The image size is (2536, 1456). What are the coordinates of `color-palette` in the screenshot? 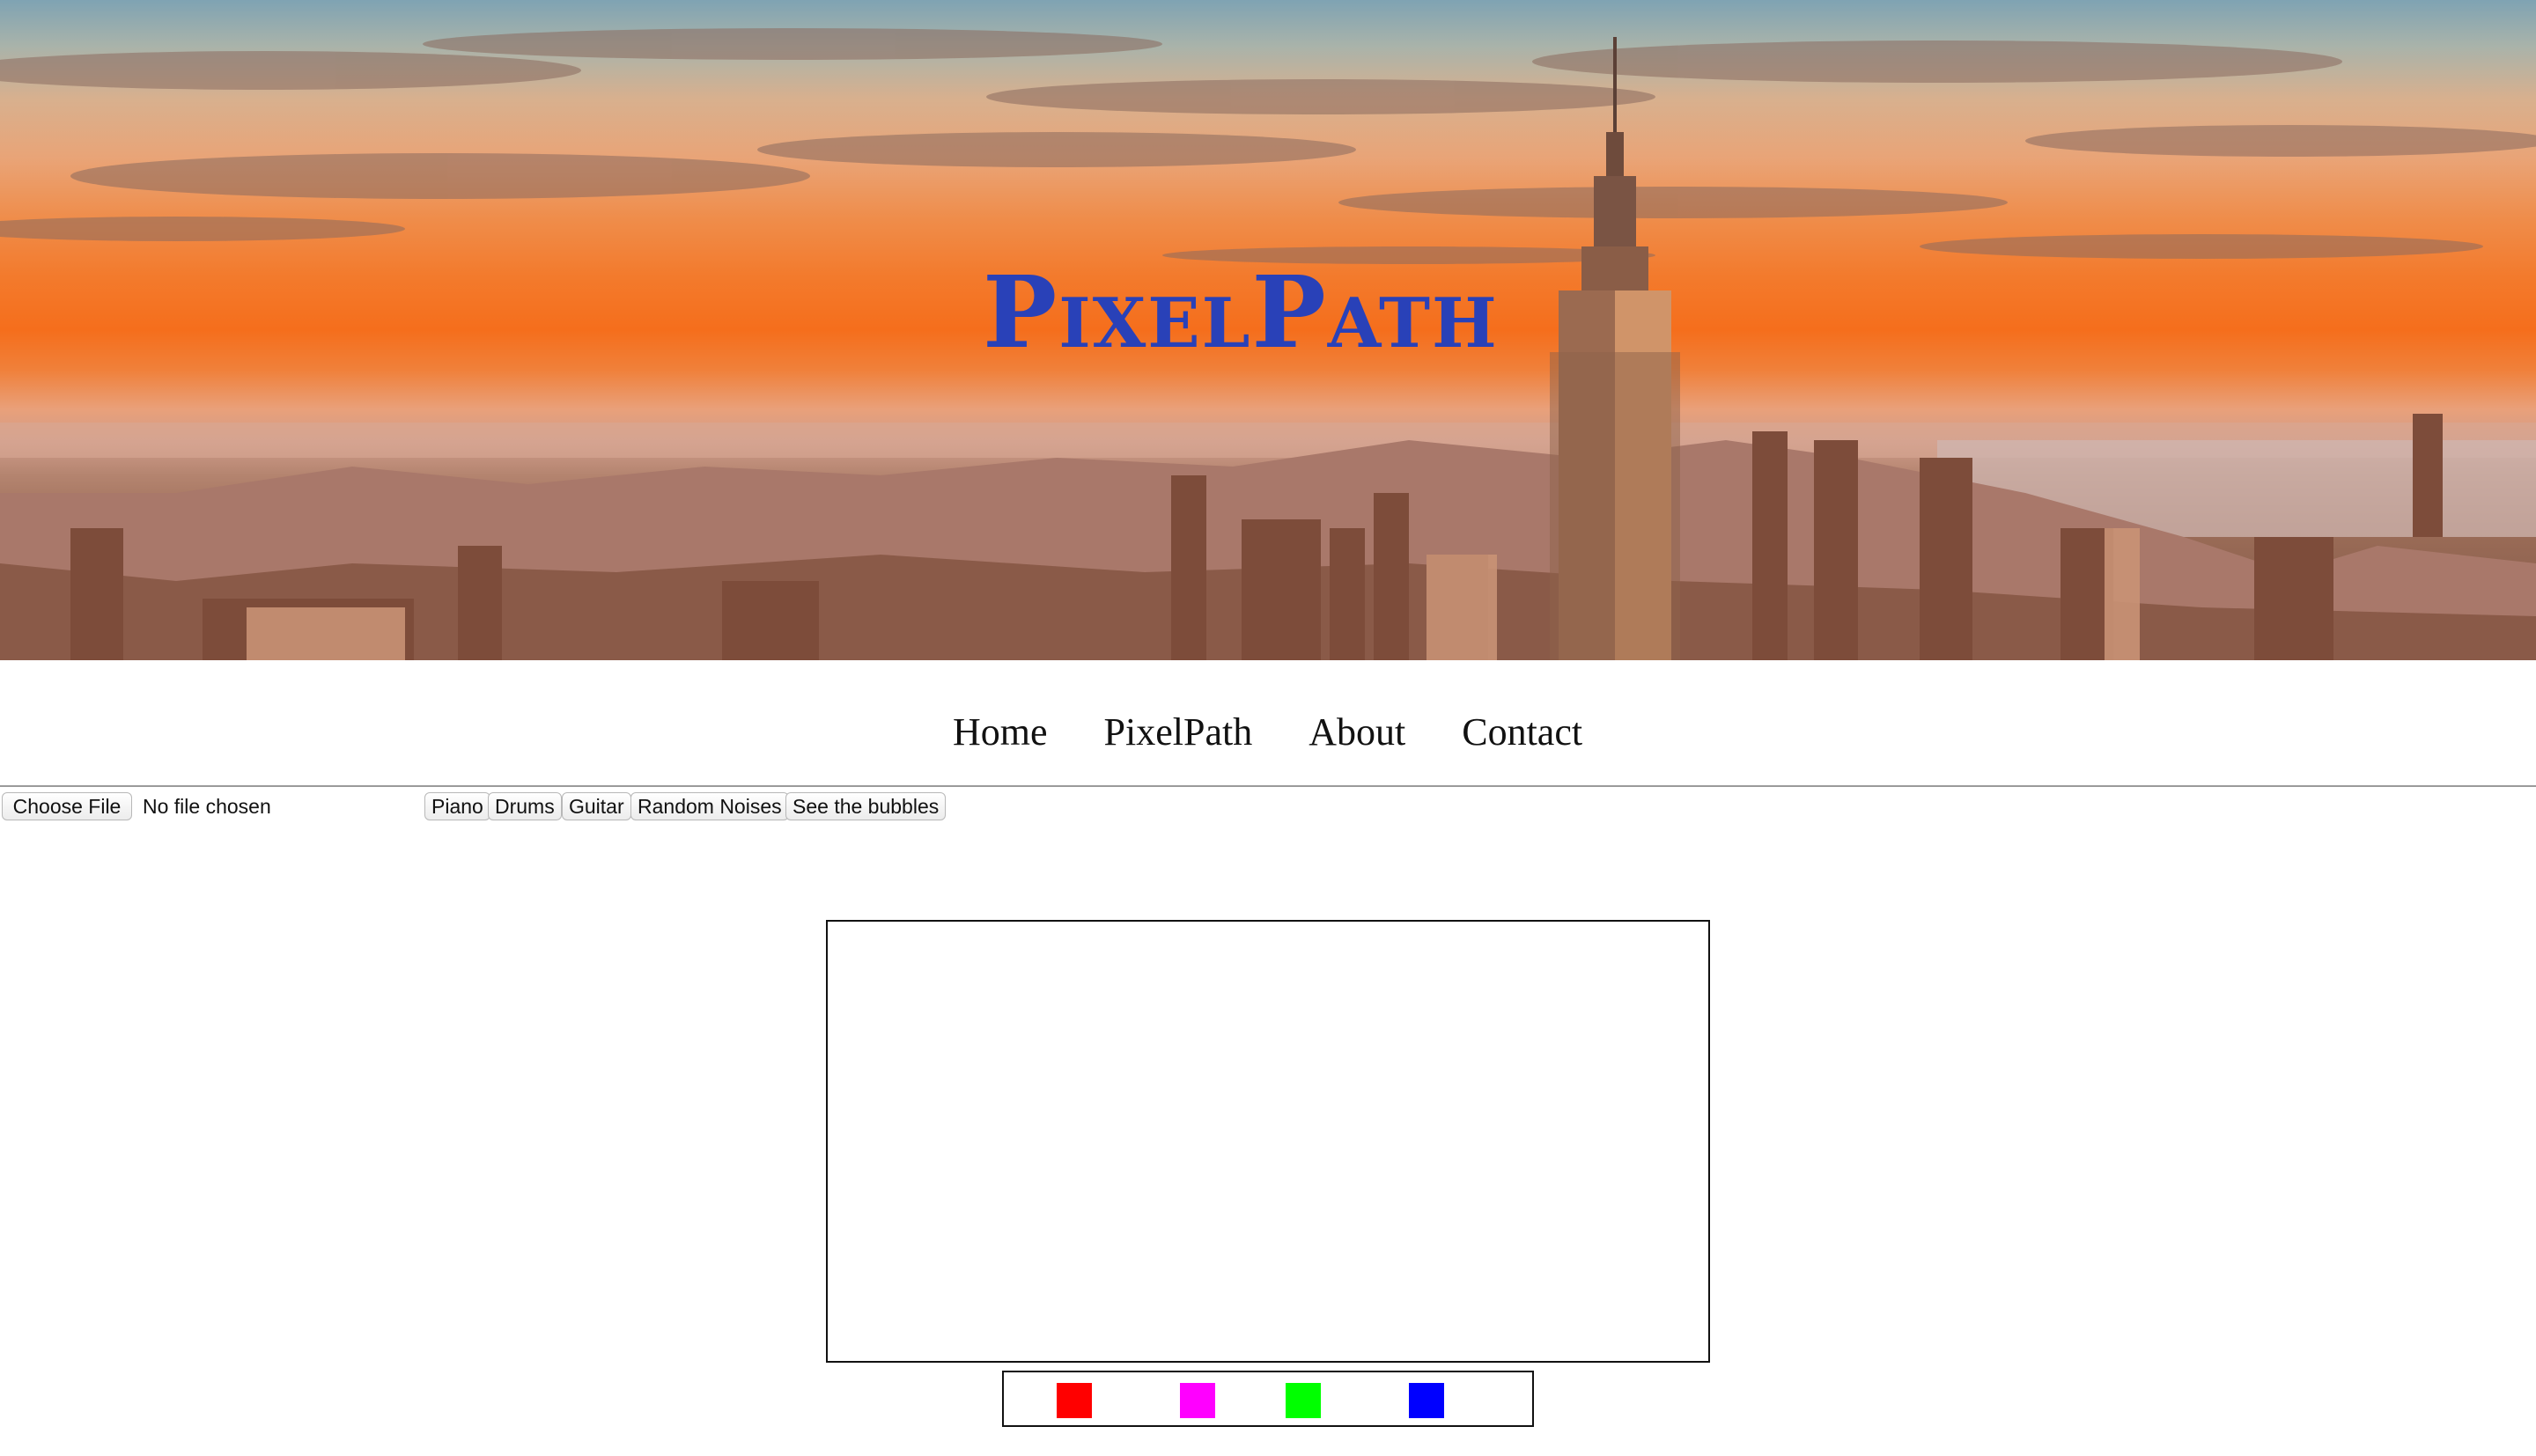 It's located at (1268, 1399).